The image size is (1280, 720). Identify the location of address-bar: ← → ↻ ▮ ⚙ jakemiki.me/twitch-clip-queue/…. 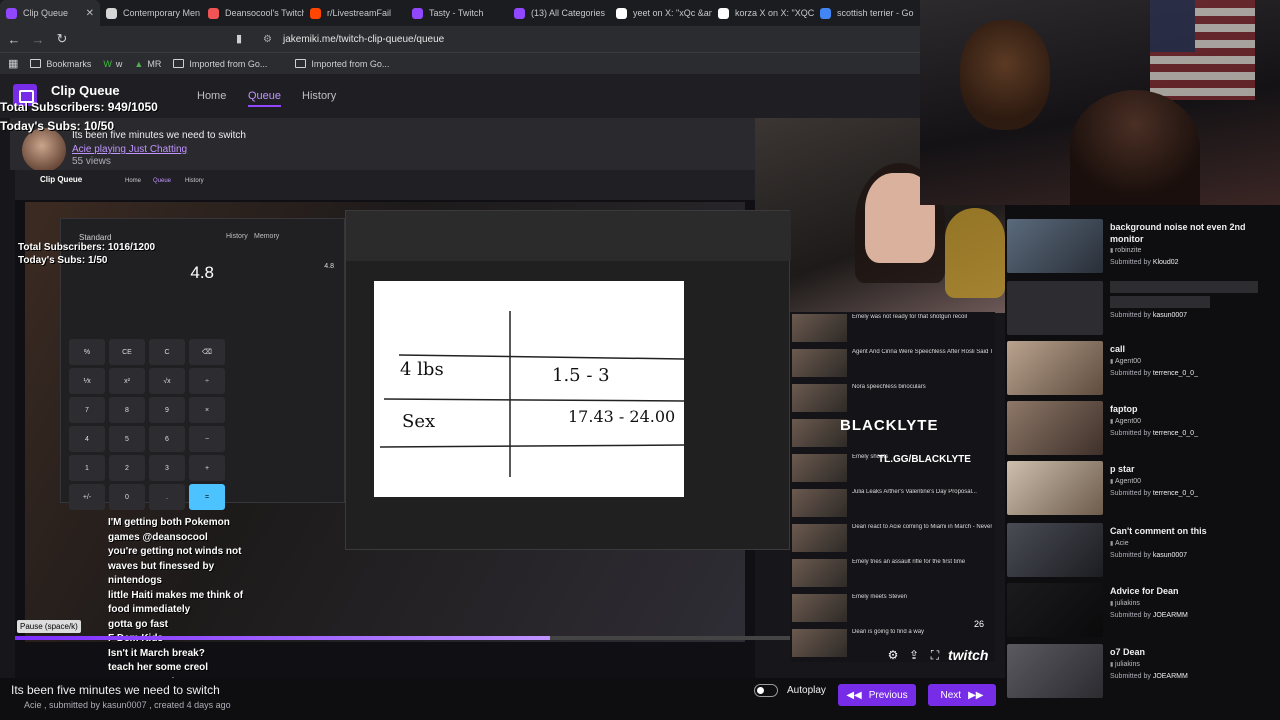
(460, 39).